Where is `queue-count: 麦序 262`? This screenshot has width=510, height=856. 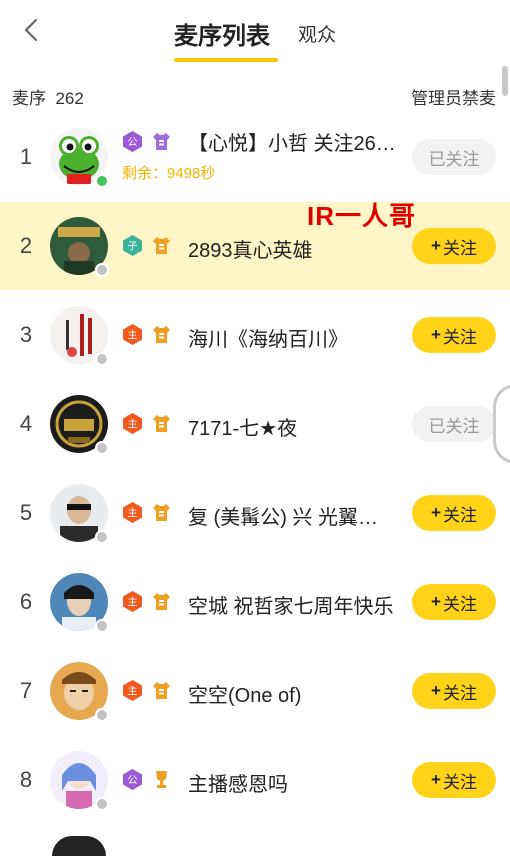 queue-count: 麦序 262 is located at coordinates (48, 96).